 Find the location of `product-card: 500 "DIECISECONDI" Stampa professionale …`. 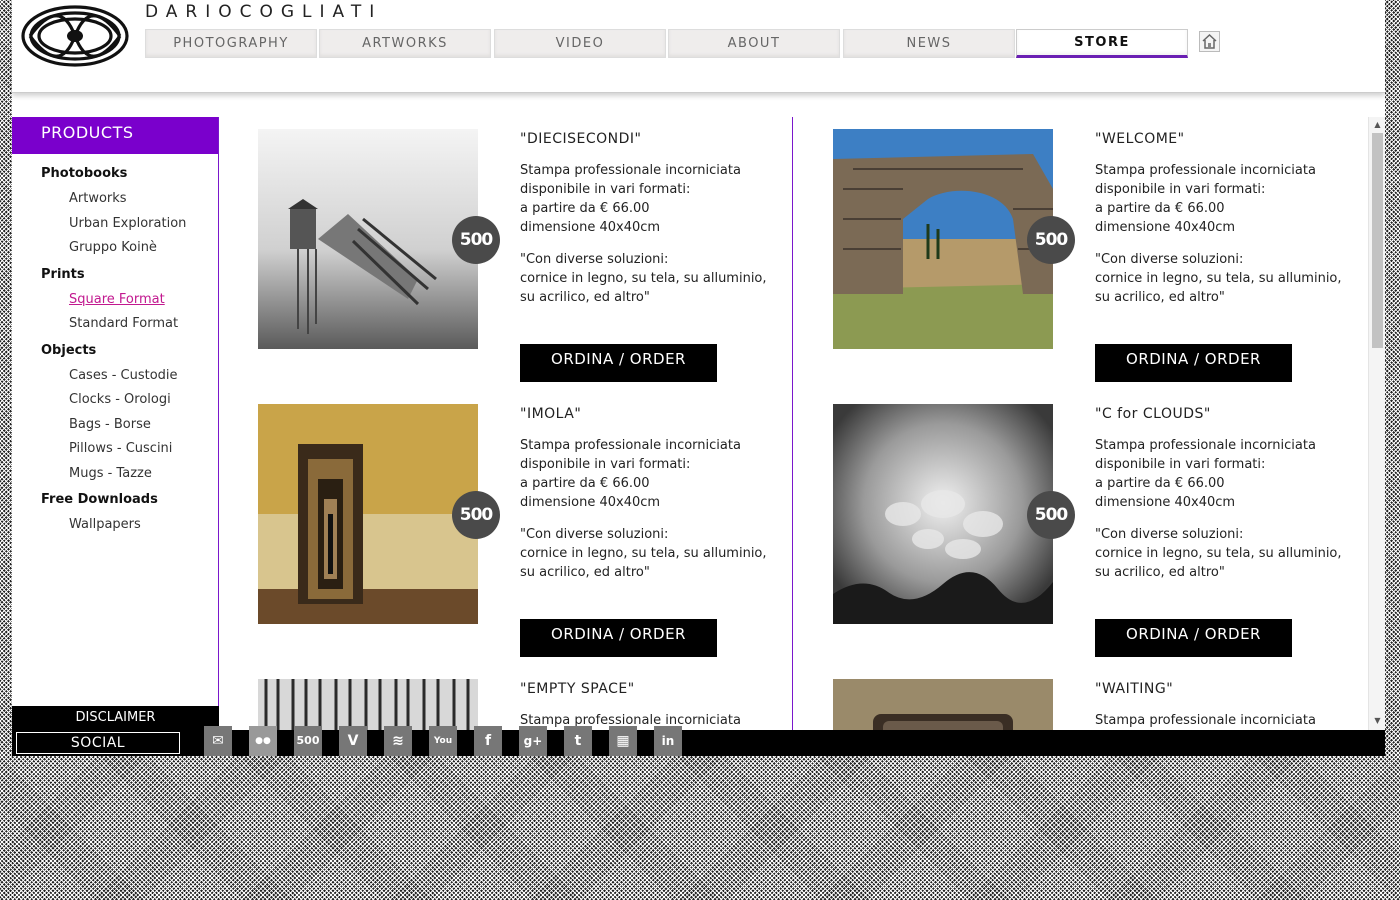

product-card: 500 "DIECISECONDI" Stampa professionale … is located at coordinates (528, 259).